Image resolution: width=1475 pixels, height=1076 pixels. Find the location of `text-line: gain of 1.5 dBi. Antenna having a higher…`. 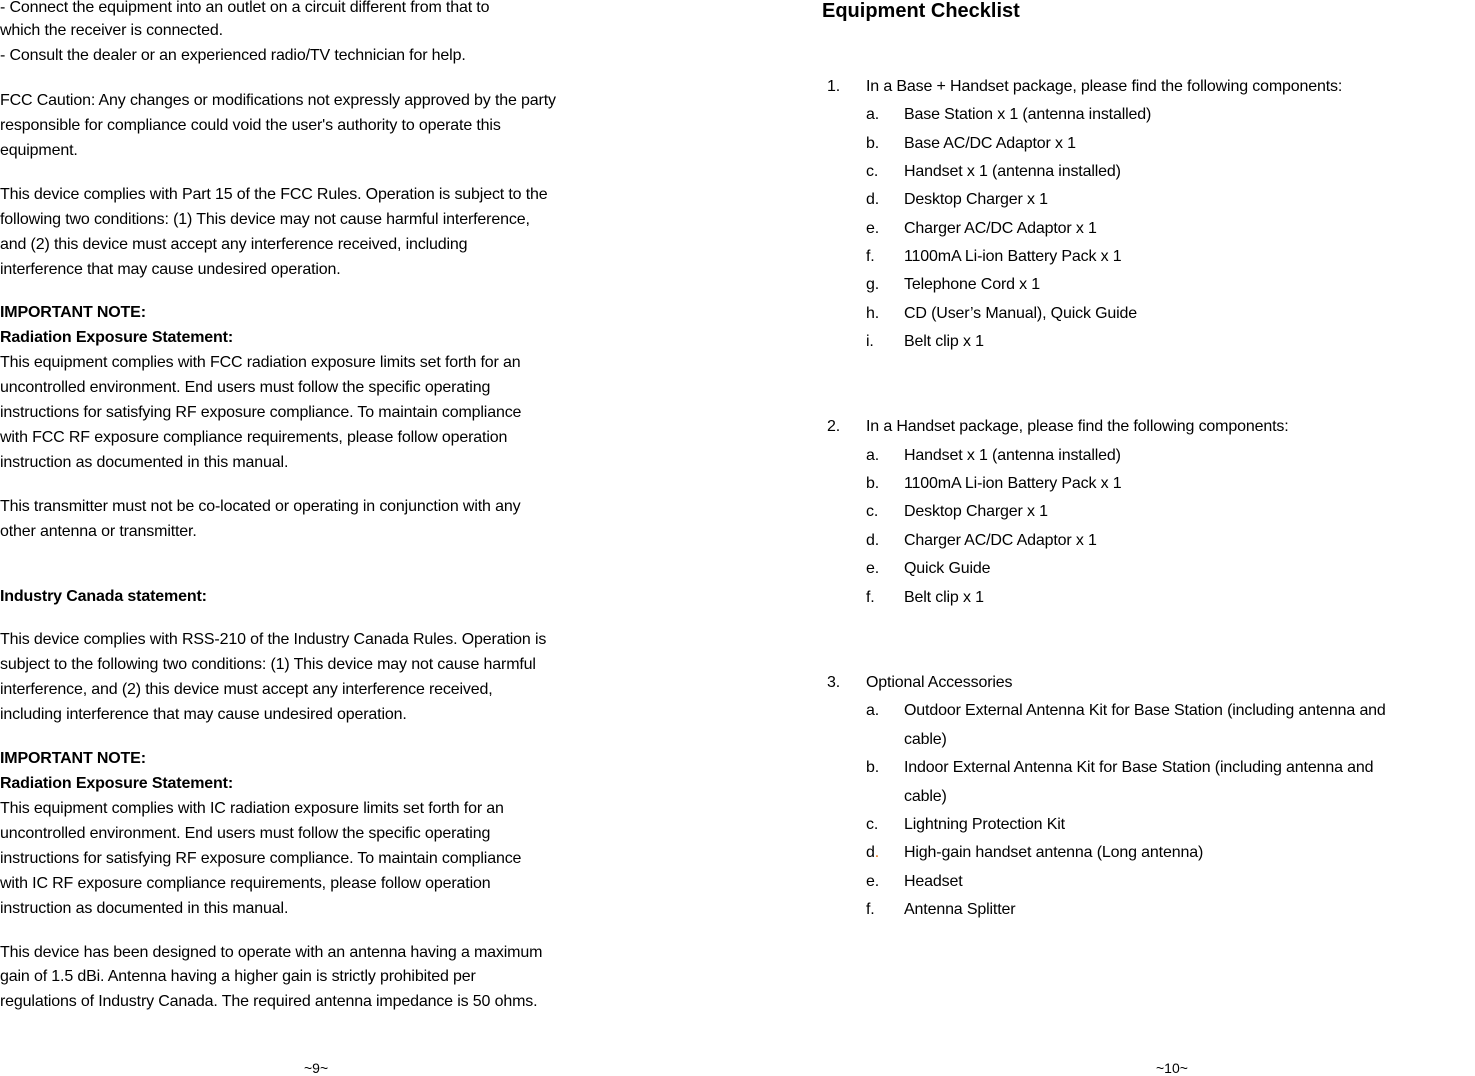

text-line: gain of 1.5 dBi. Antenna having a higher… is located at coordinates (238, 976).